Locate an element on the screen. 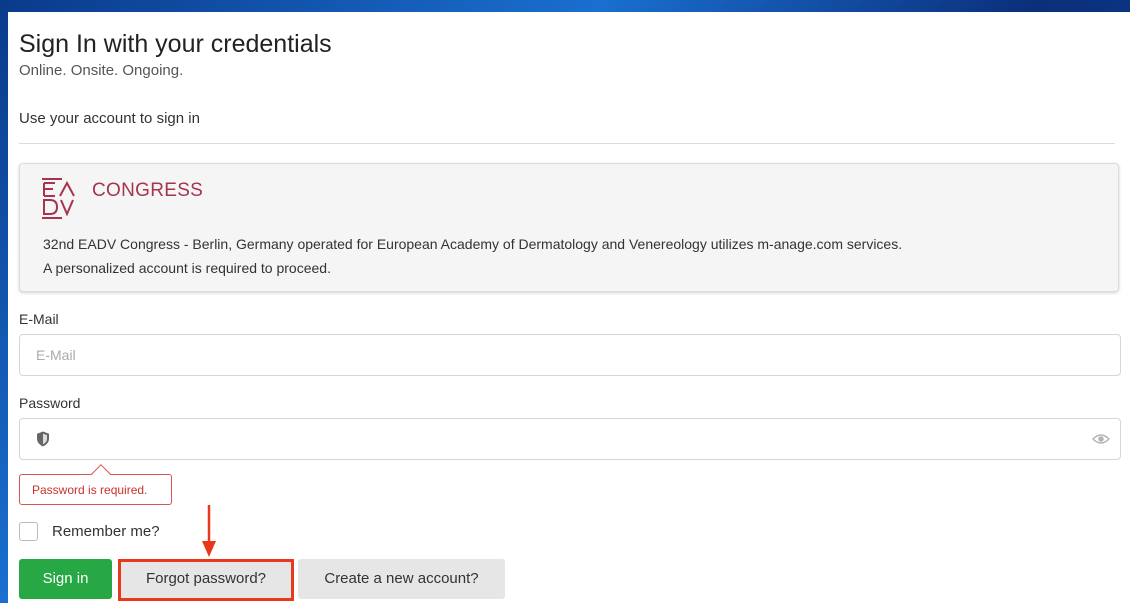 Image resolution: width=1130 pixels, height=603 pixels. password-label: Password is located at coordinates (50, 403).